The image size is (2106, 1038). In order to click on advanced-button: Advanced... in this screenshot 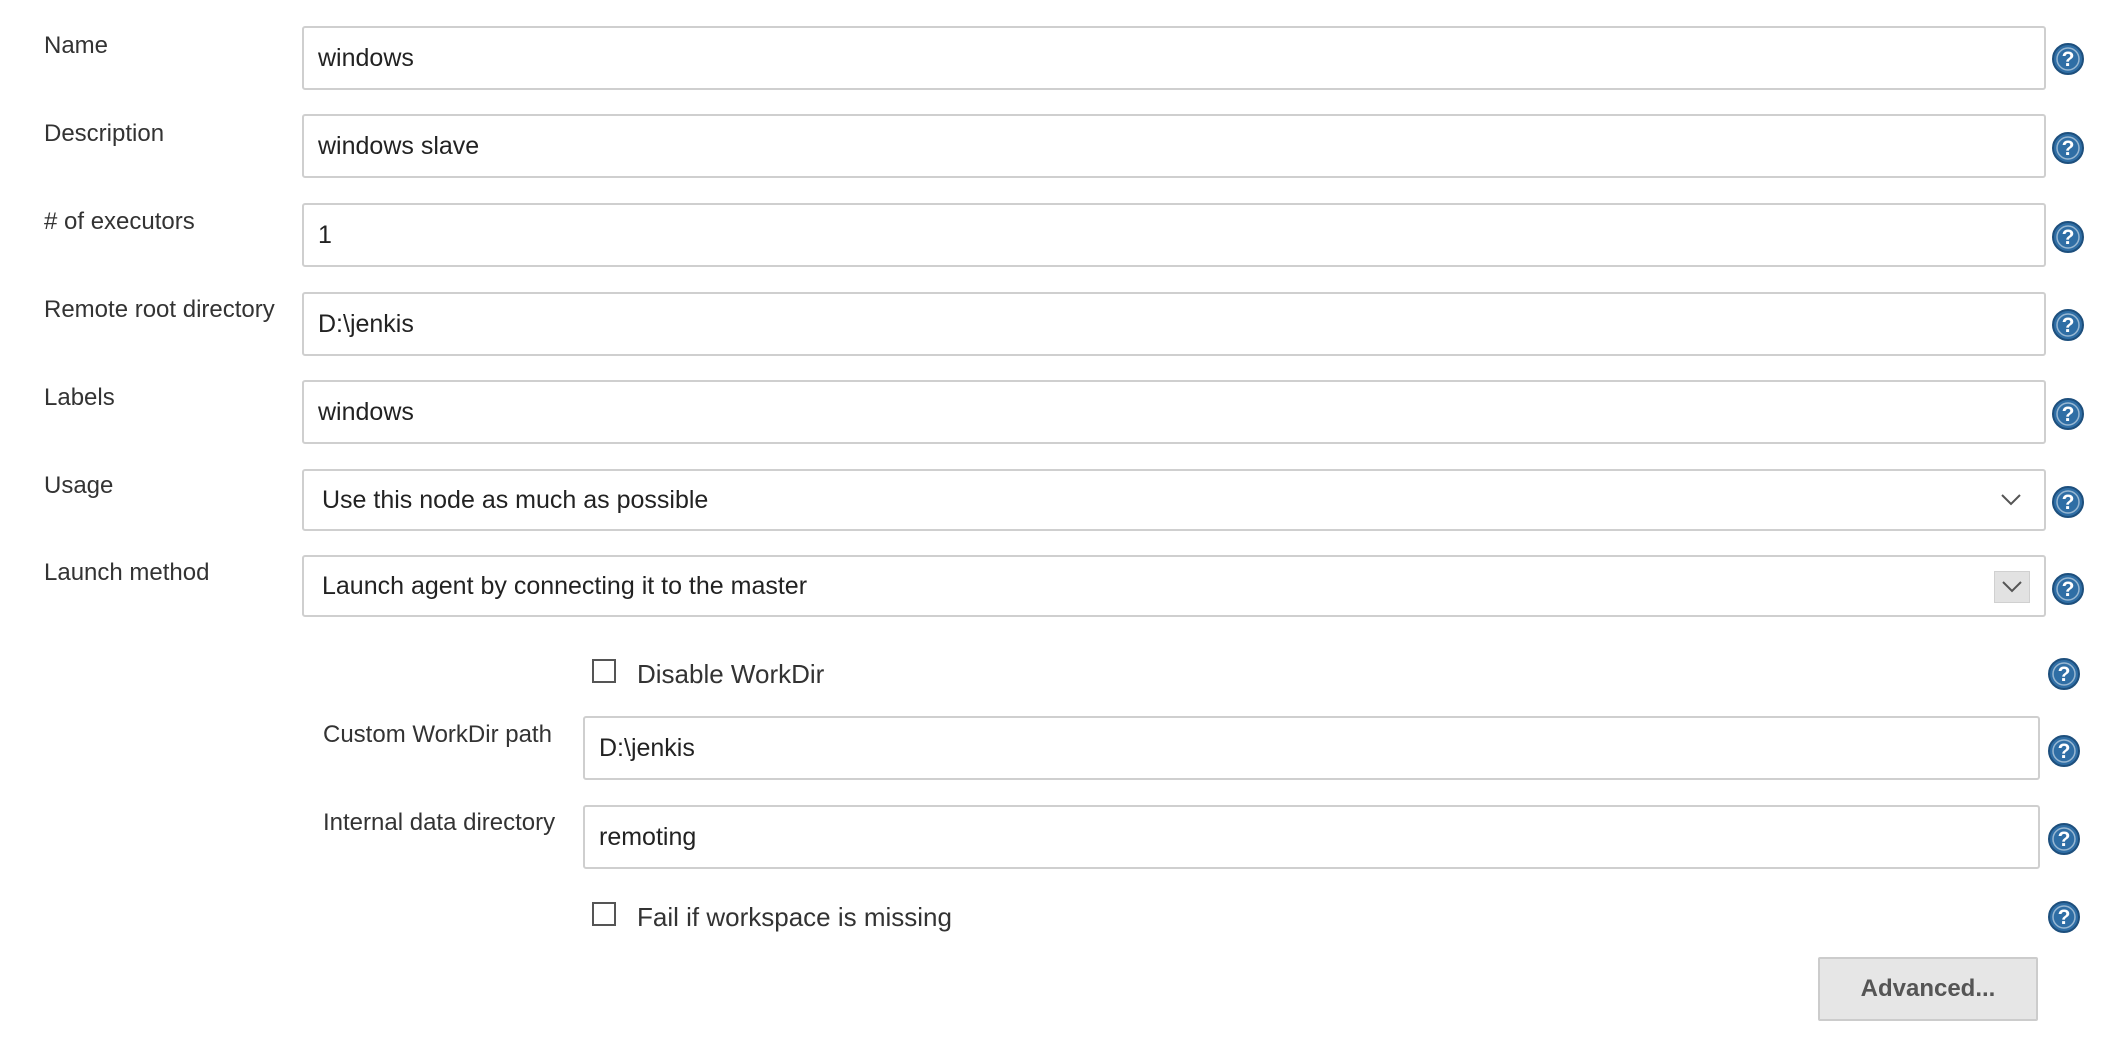, I will do `click(1928, 989)`.